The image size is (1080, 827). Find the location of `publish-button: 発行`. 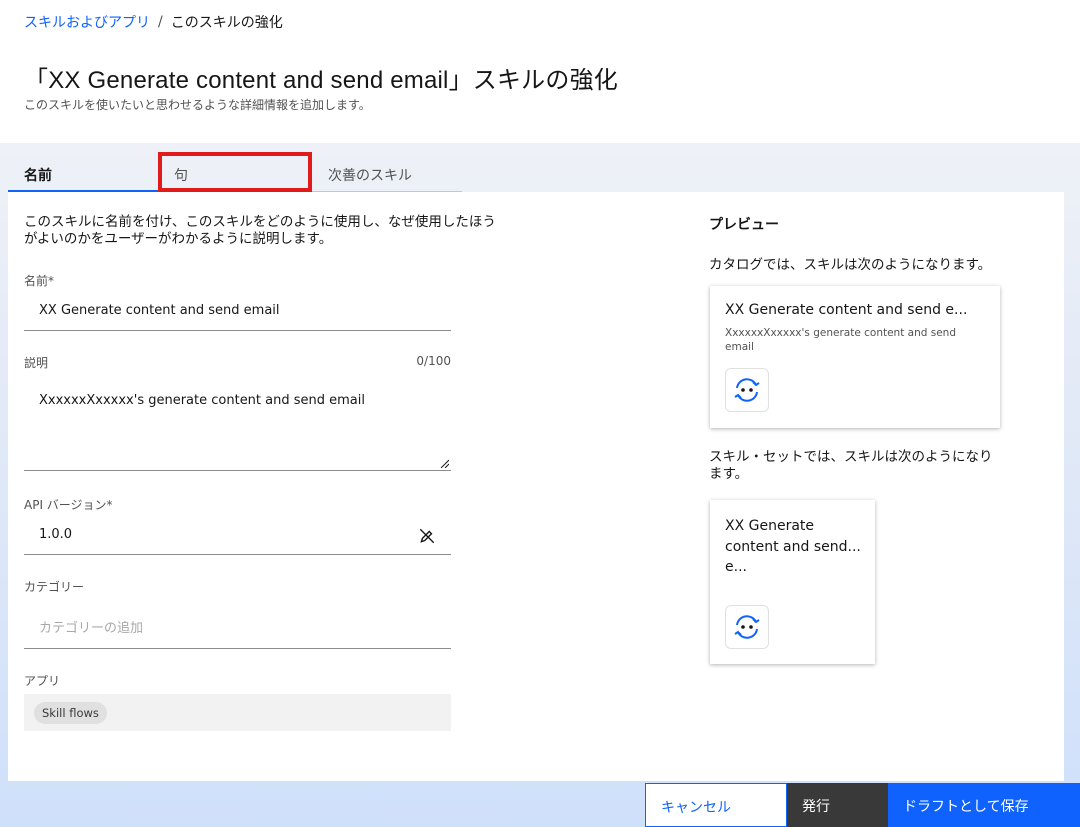

publish-button: 発行 is located at coordinates (837, 805).